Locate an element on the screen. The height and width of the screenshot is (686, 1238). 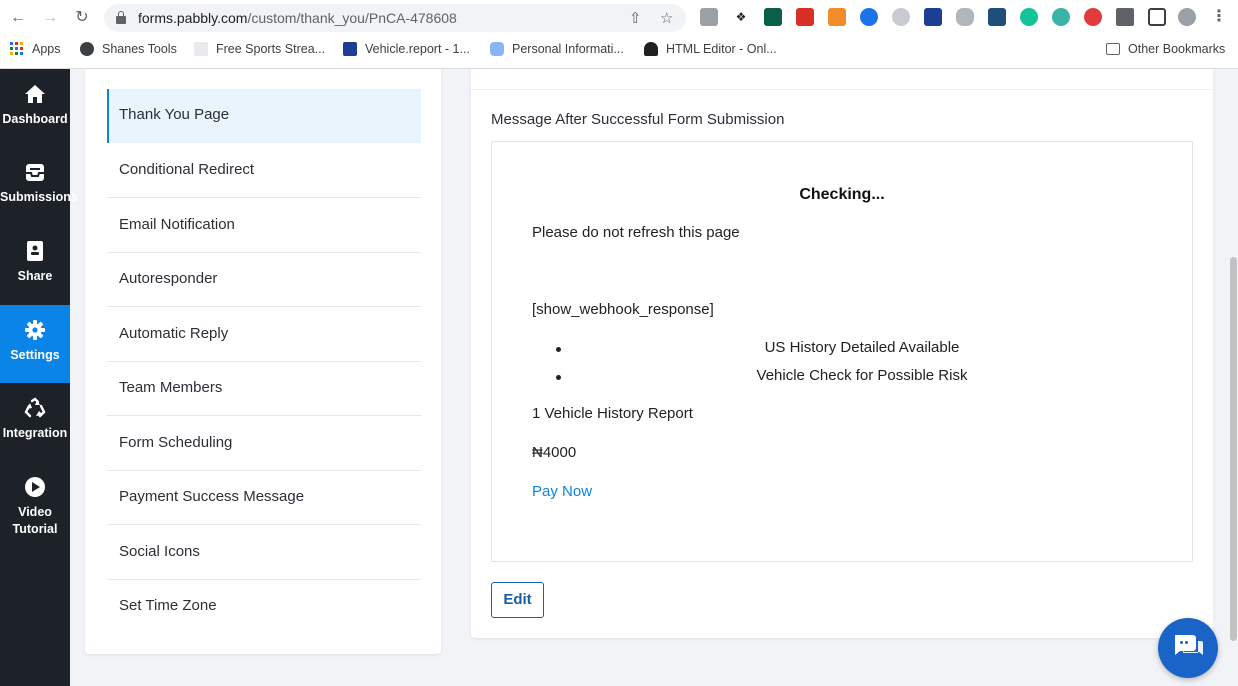
list-item: Vehicle Check for Possible Risk is located at coordinates (862, 377).